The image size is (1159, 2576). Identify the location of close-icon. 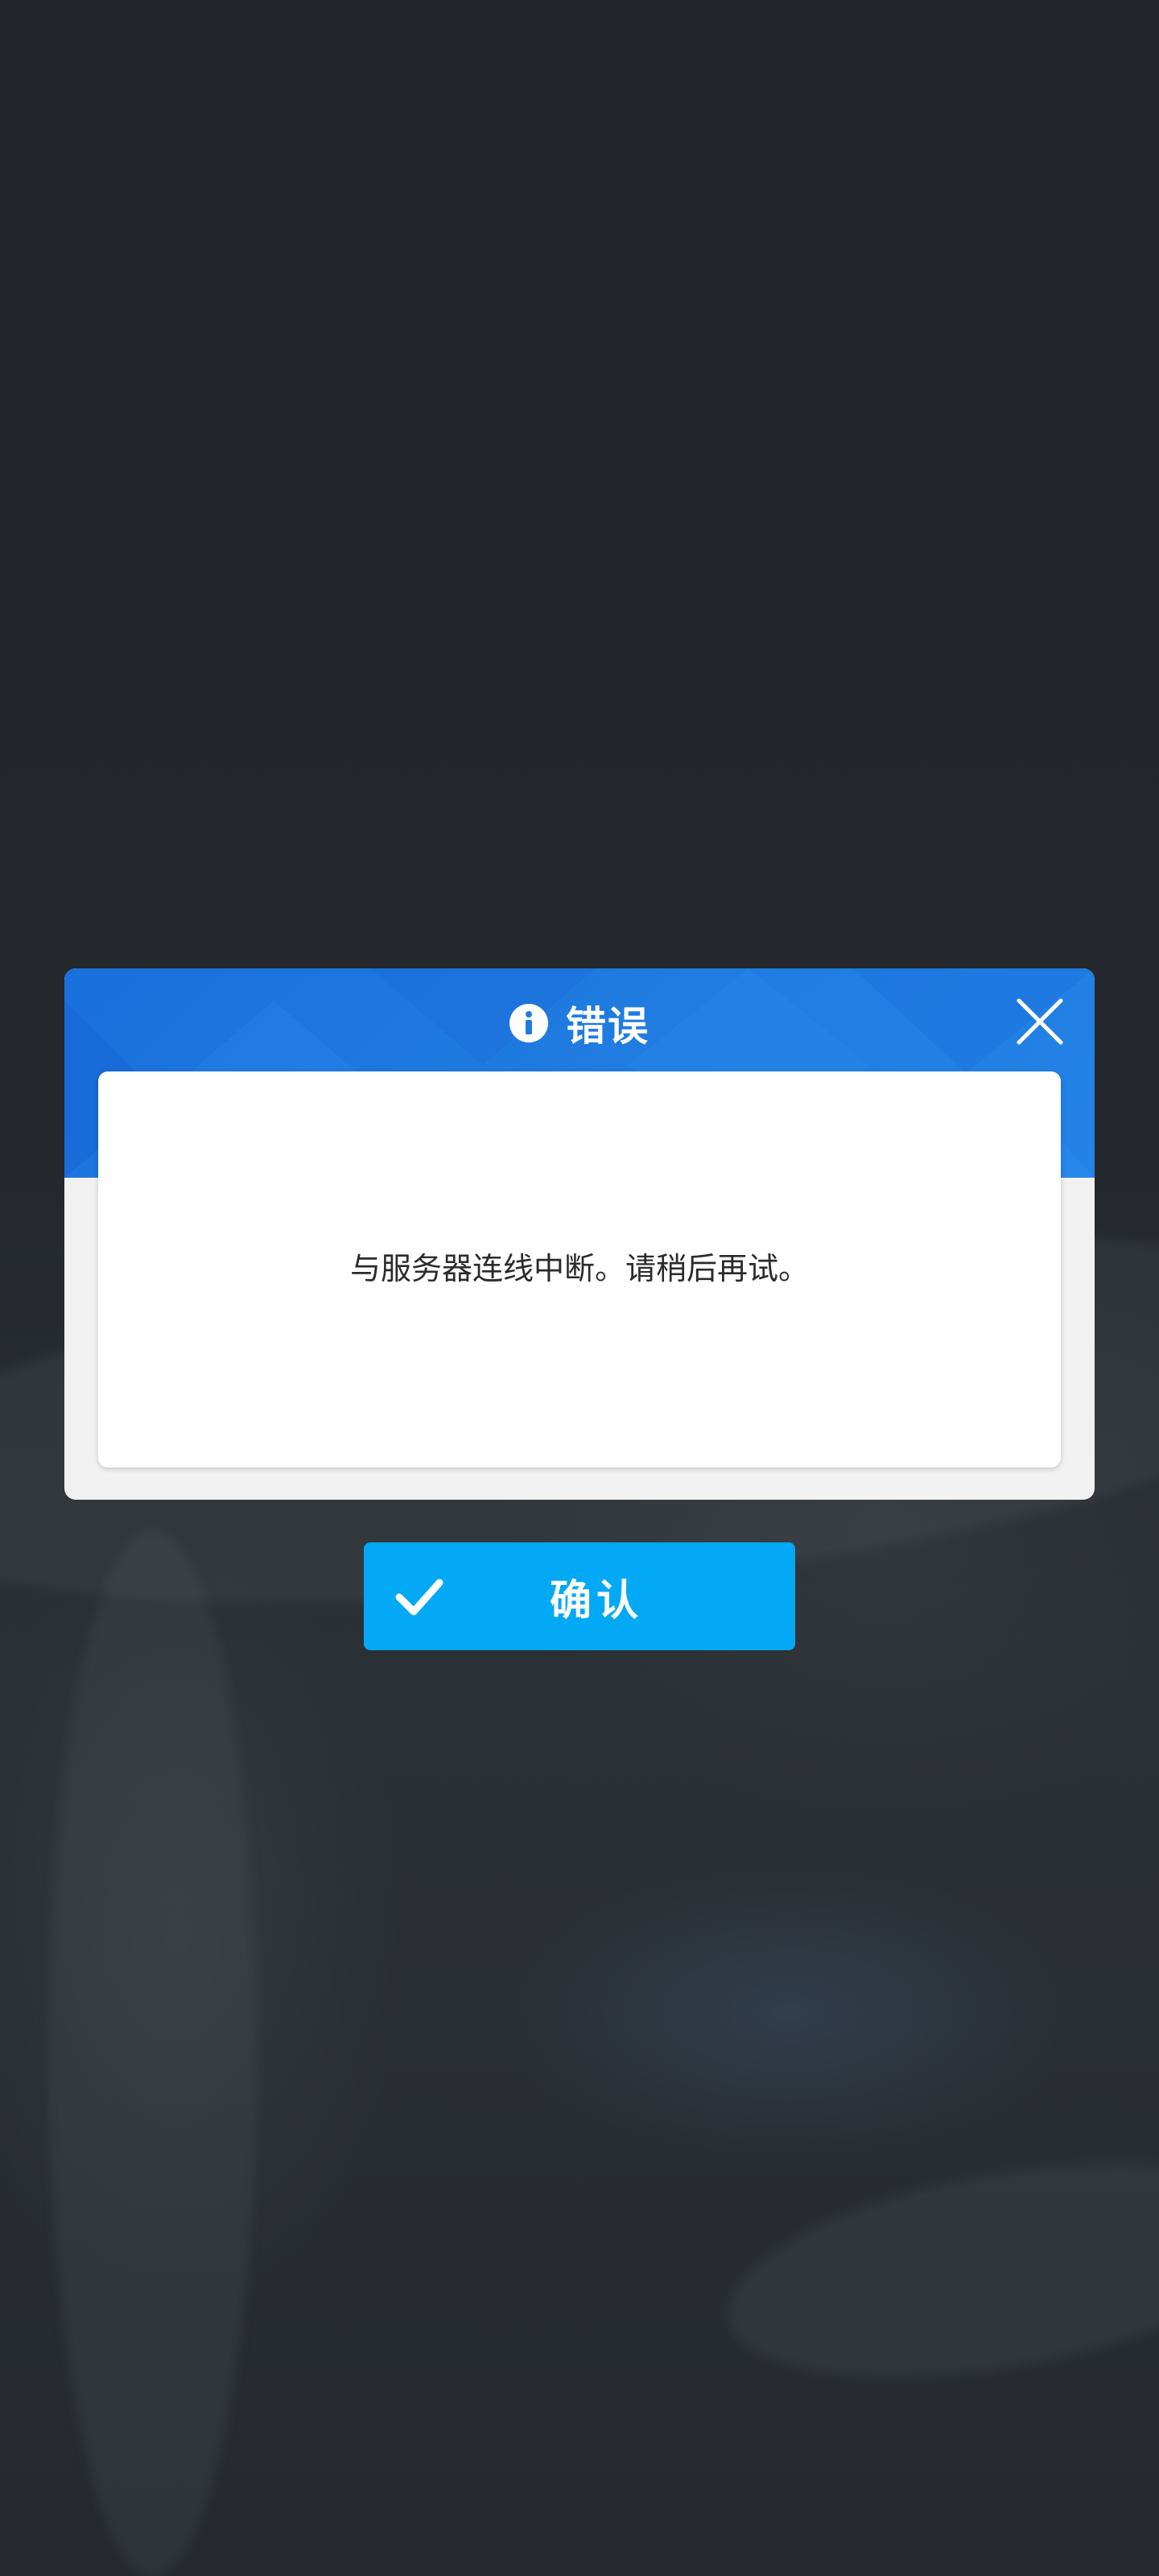
(1040, 1021).